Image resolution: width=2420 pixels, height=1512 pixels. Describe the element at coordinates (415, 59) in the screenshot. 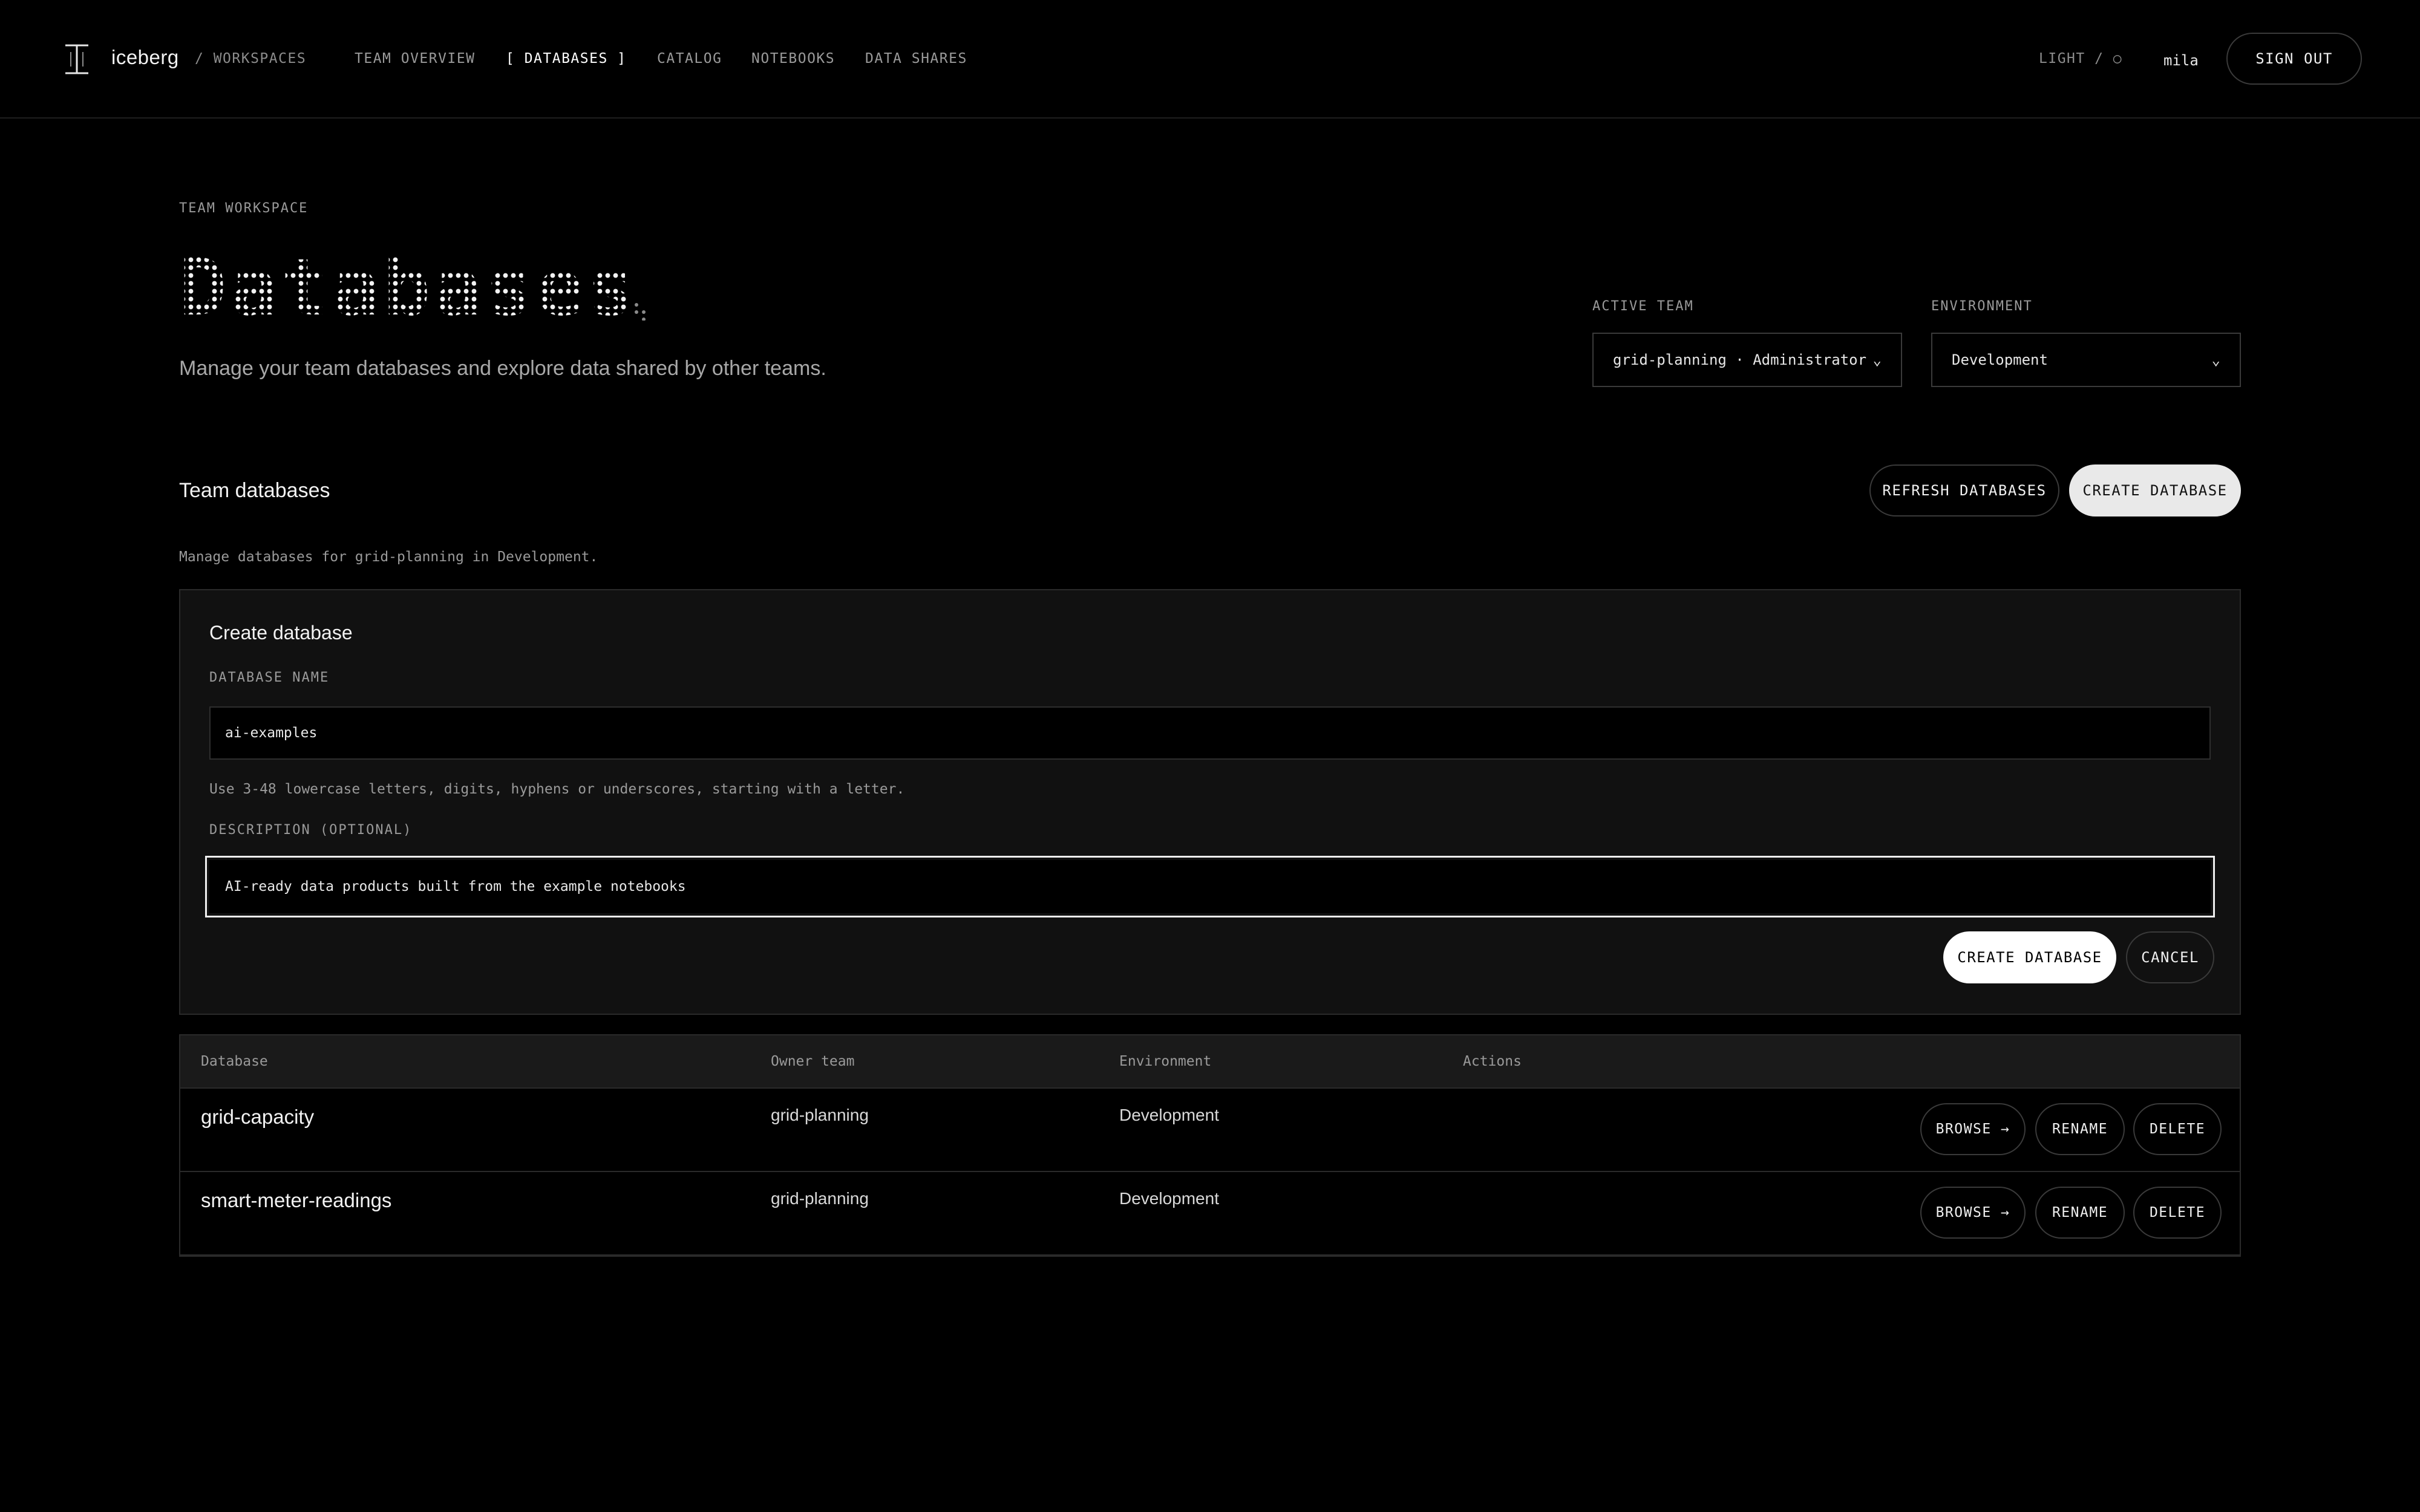

I see `nav-team-overview: TEAM OVERVIEW` at that location.